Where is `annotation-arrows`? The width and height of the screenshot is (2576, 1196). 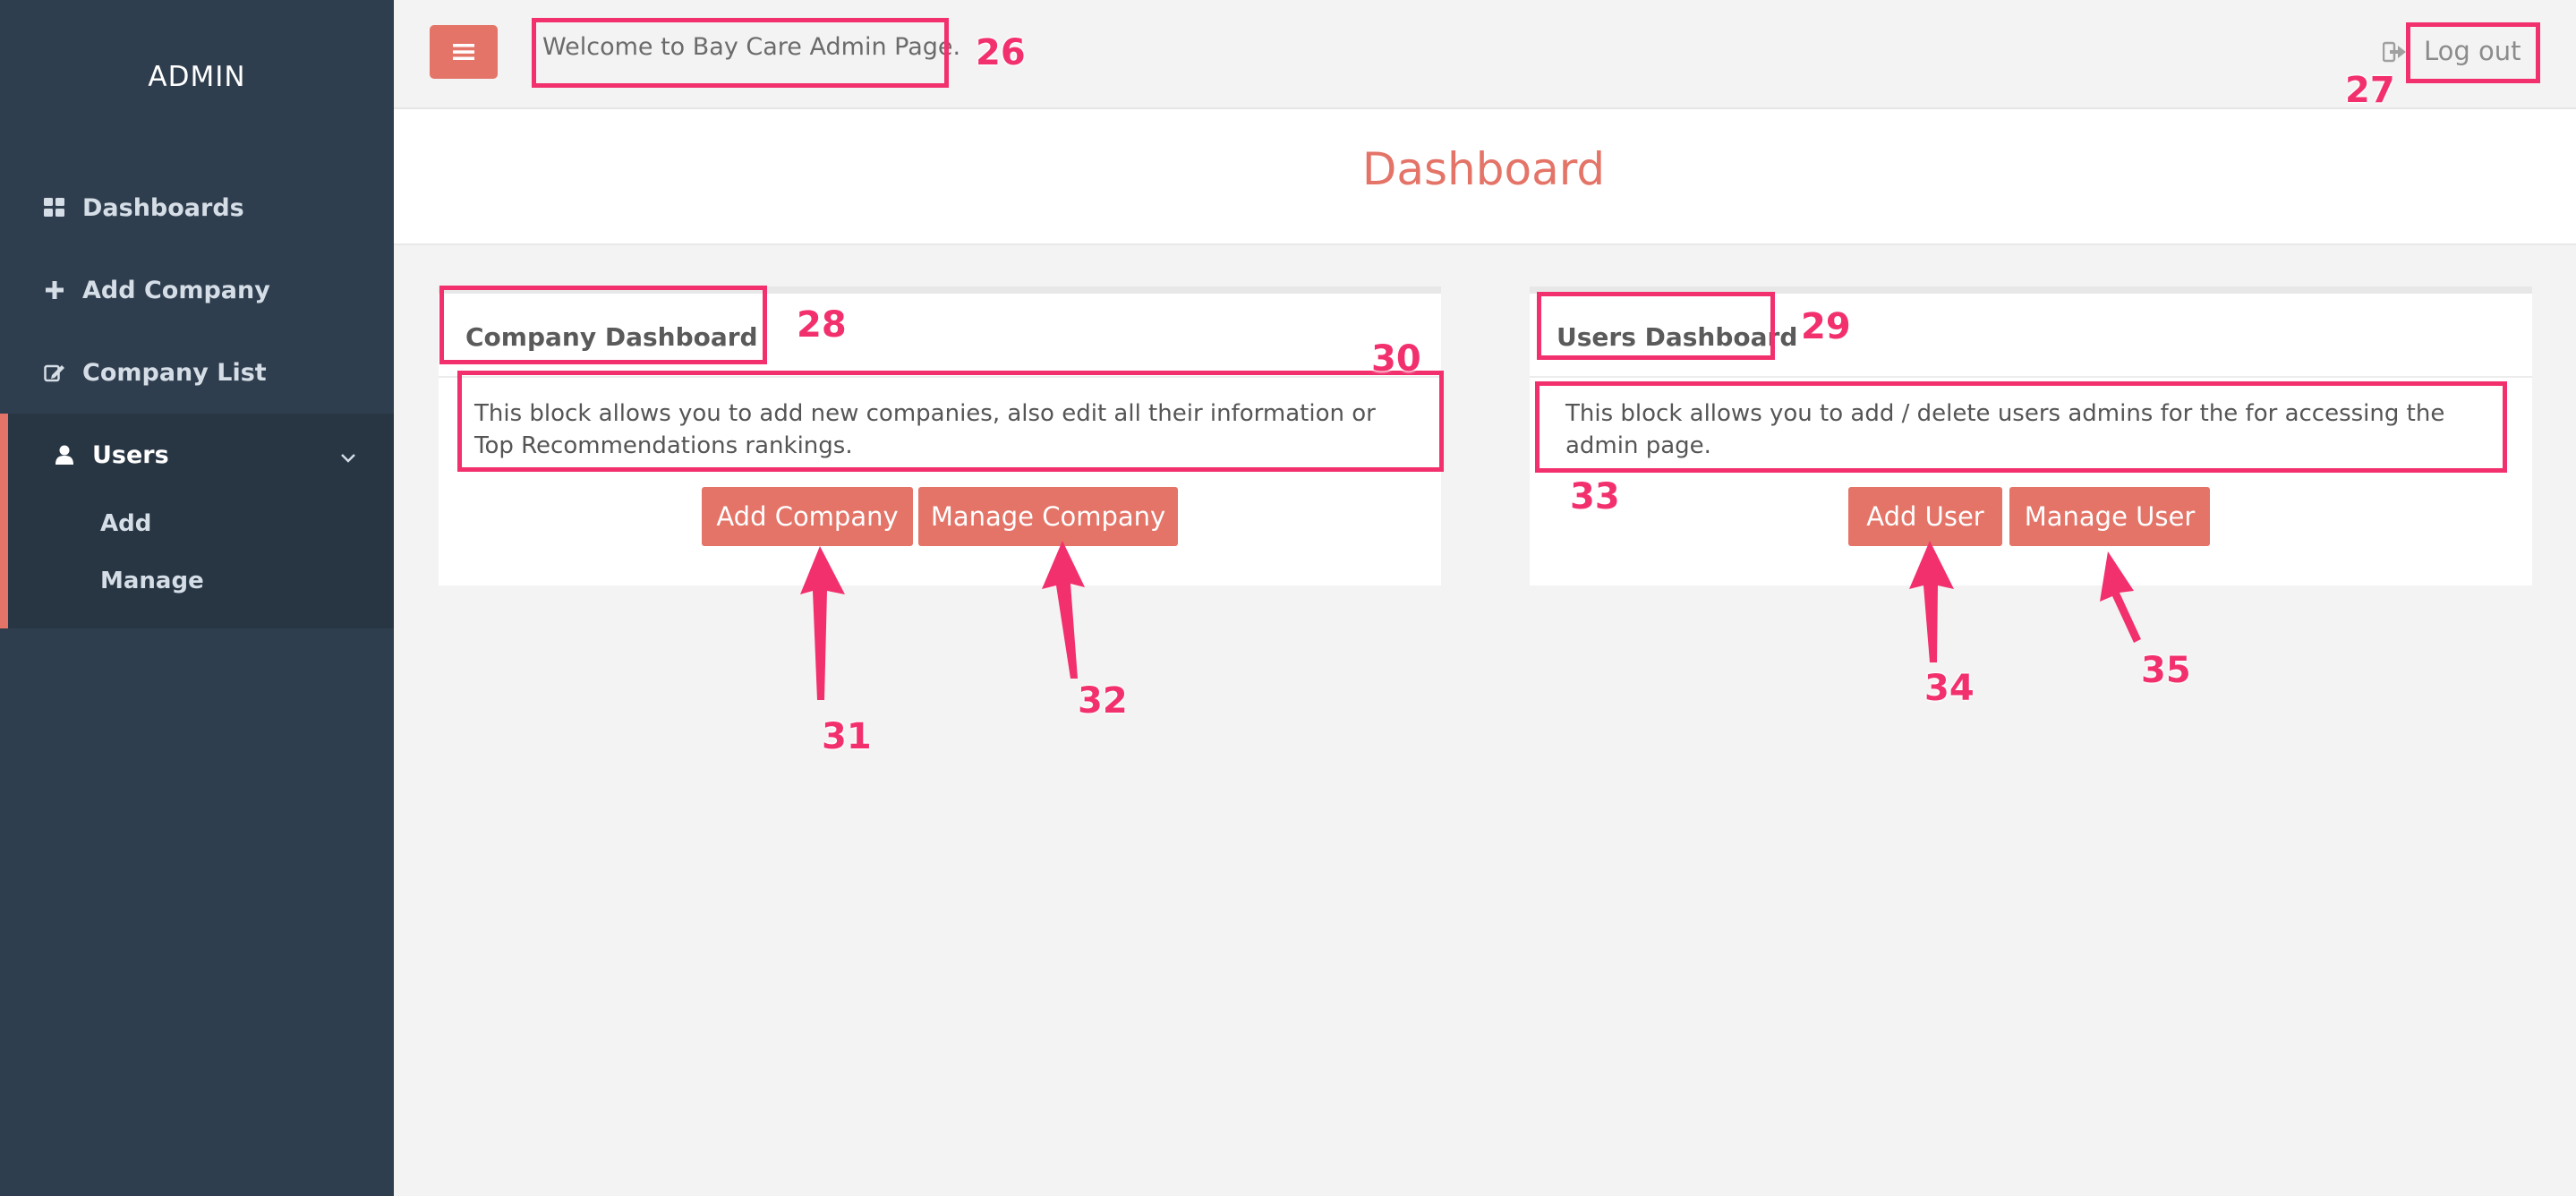 annotation-arrows is located at coordinates (1470, 620).